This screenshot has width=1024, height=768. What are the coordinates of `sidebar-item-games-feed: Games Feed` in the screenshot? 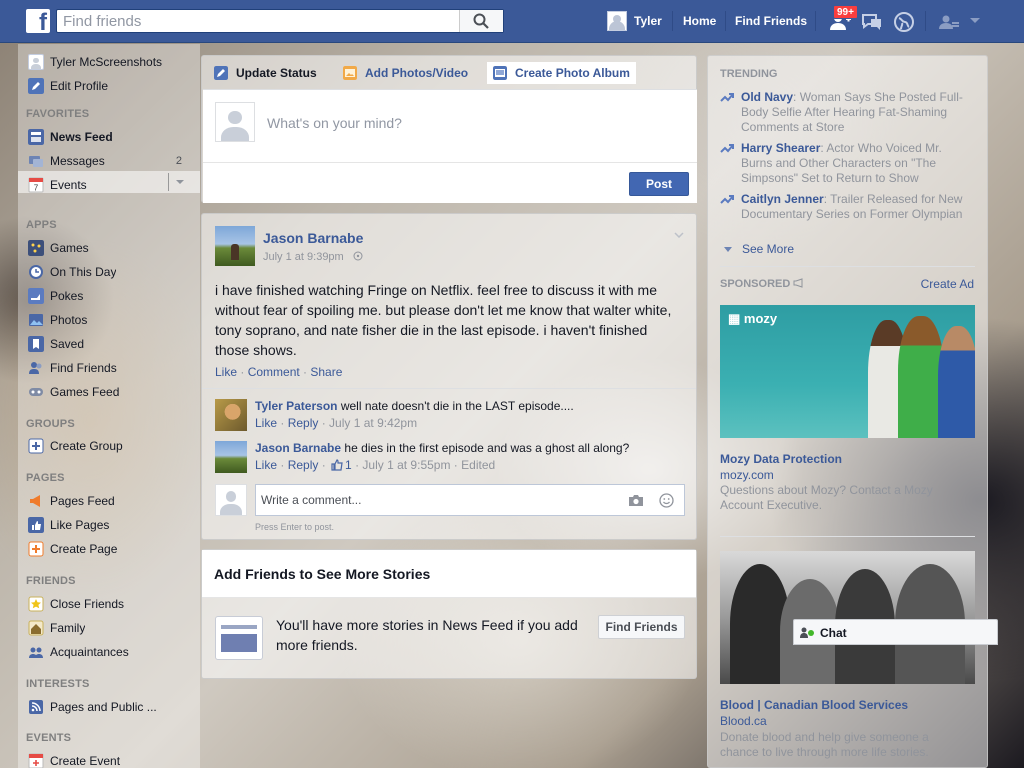 It's located at (113, 392).